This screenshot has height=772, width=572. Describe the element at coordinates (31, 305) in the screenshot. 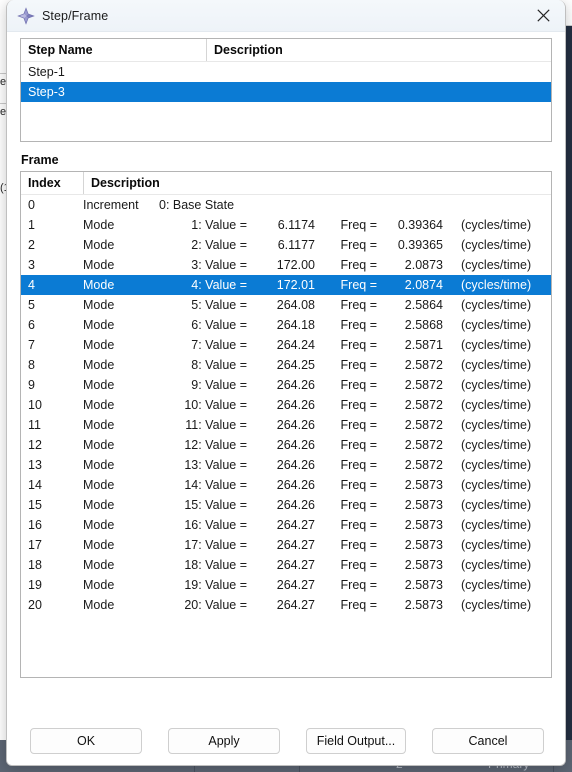

I see `frame-index-cell: 5` at that location.